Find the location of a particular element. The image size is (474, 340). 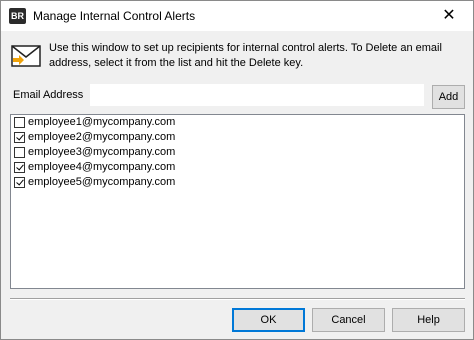

list-item: employee4@mycompany.com is located at coordinates (237, 167).